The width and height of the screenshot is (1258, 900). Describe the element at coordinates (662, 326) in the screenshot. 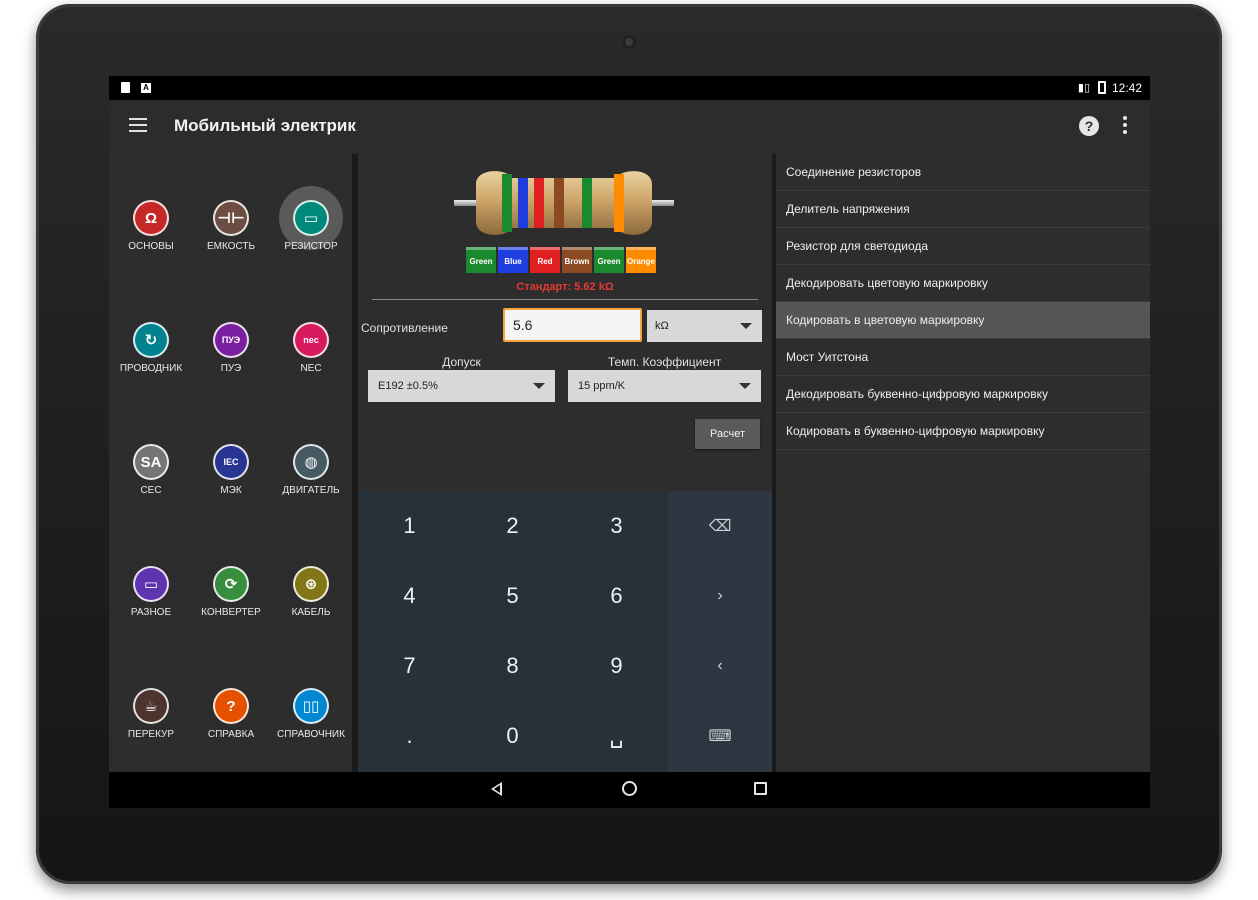

I see `unit-value: kΩ` at that location.